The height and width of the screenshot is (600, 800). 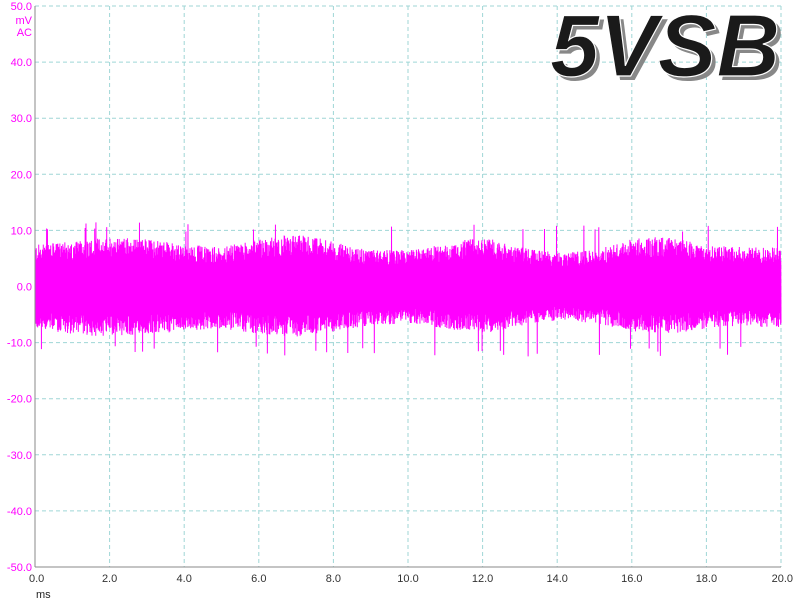 What do you see at coordinates (19, 344) in the screenshot?
I see `y-tick-label: -10.0` at bounding box center [19, 344].